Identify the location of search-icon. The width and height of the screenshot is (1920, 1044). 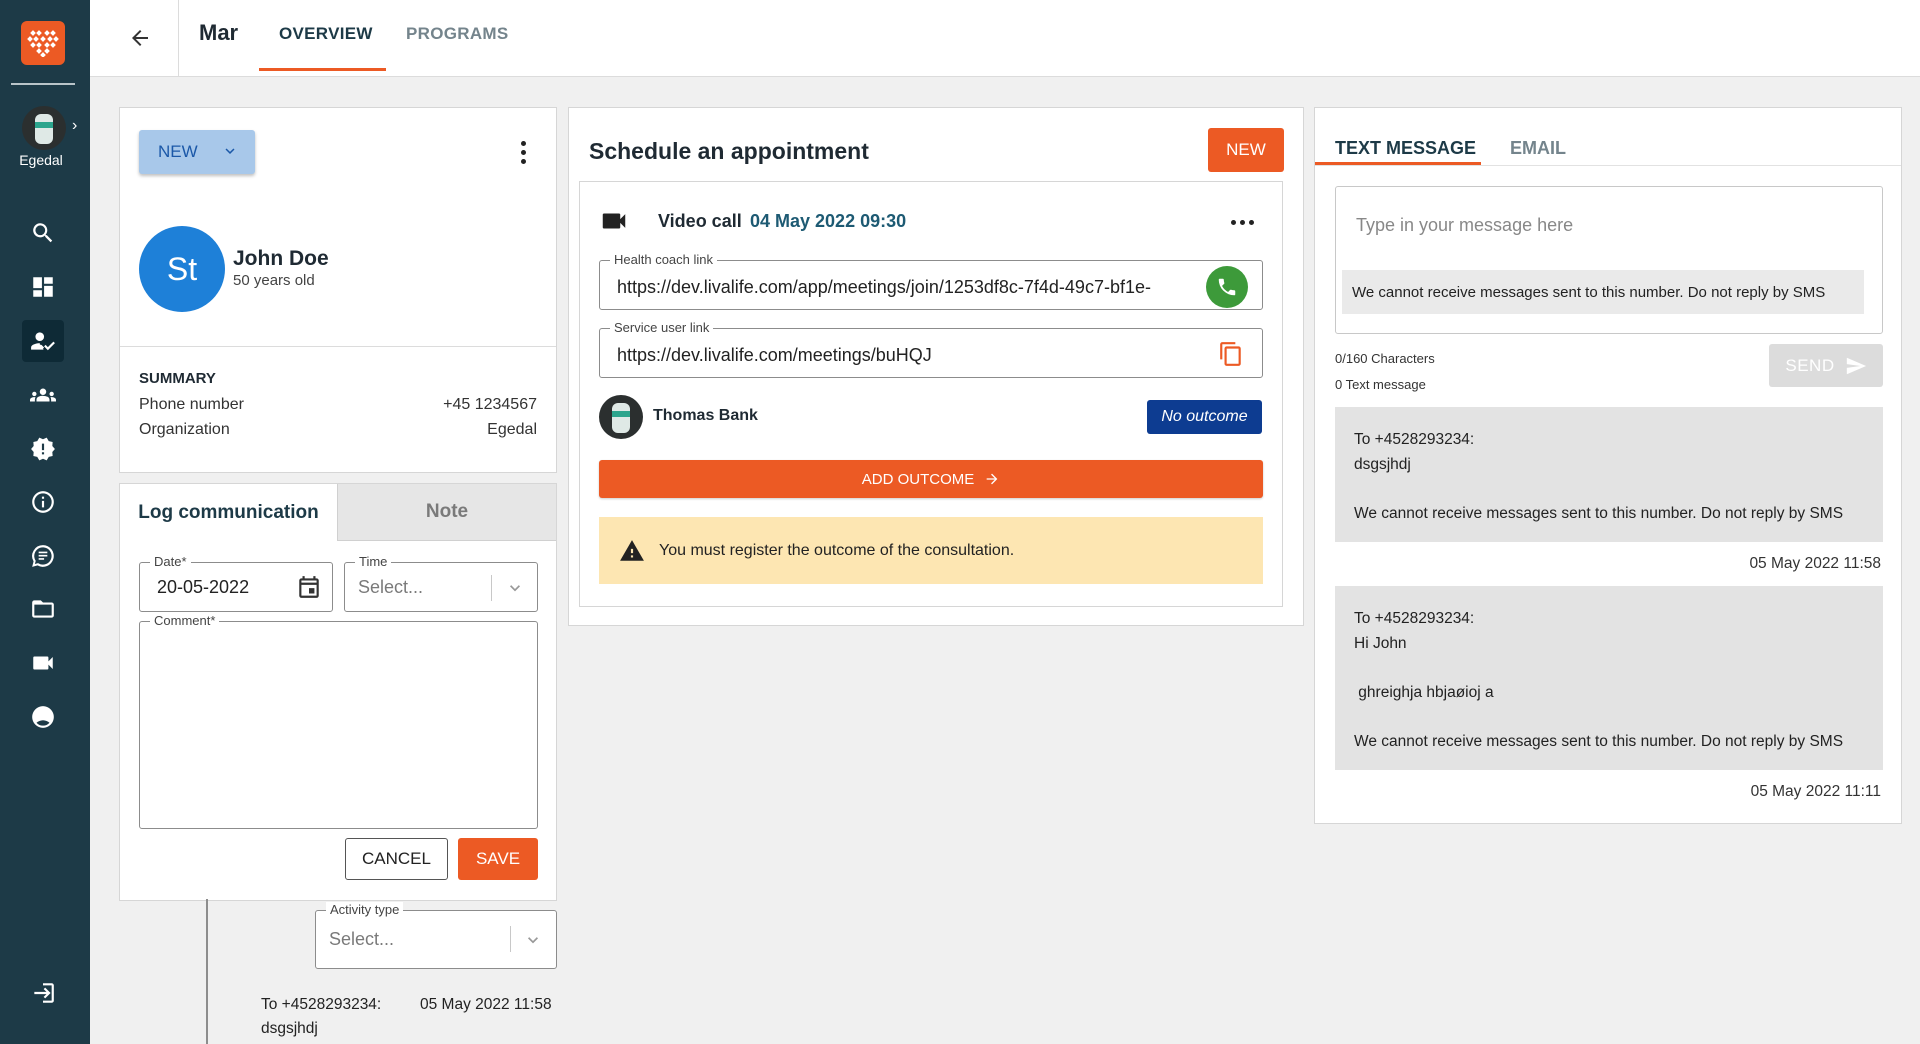
(43, 233).